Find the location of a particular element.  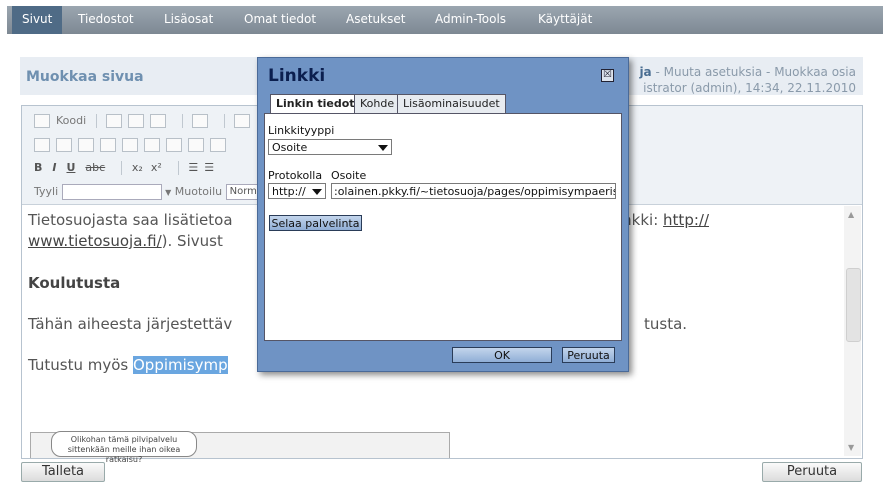

numbered-list-icon: ☰ is located at coordinates (193, 167).